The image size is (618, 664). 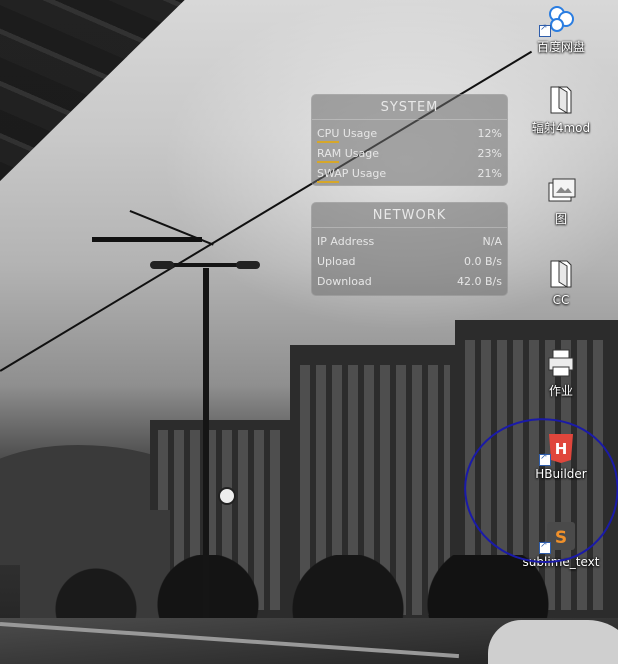 What do you see at coordinates (206, 466) in the screenshot?
I see `street-lamp-pole` at bounding box center [206, 466].